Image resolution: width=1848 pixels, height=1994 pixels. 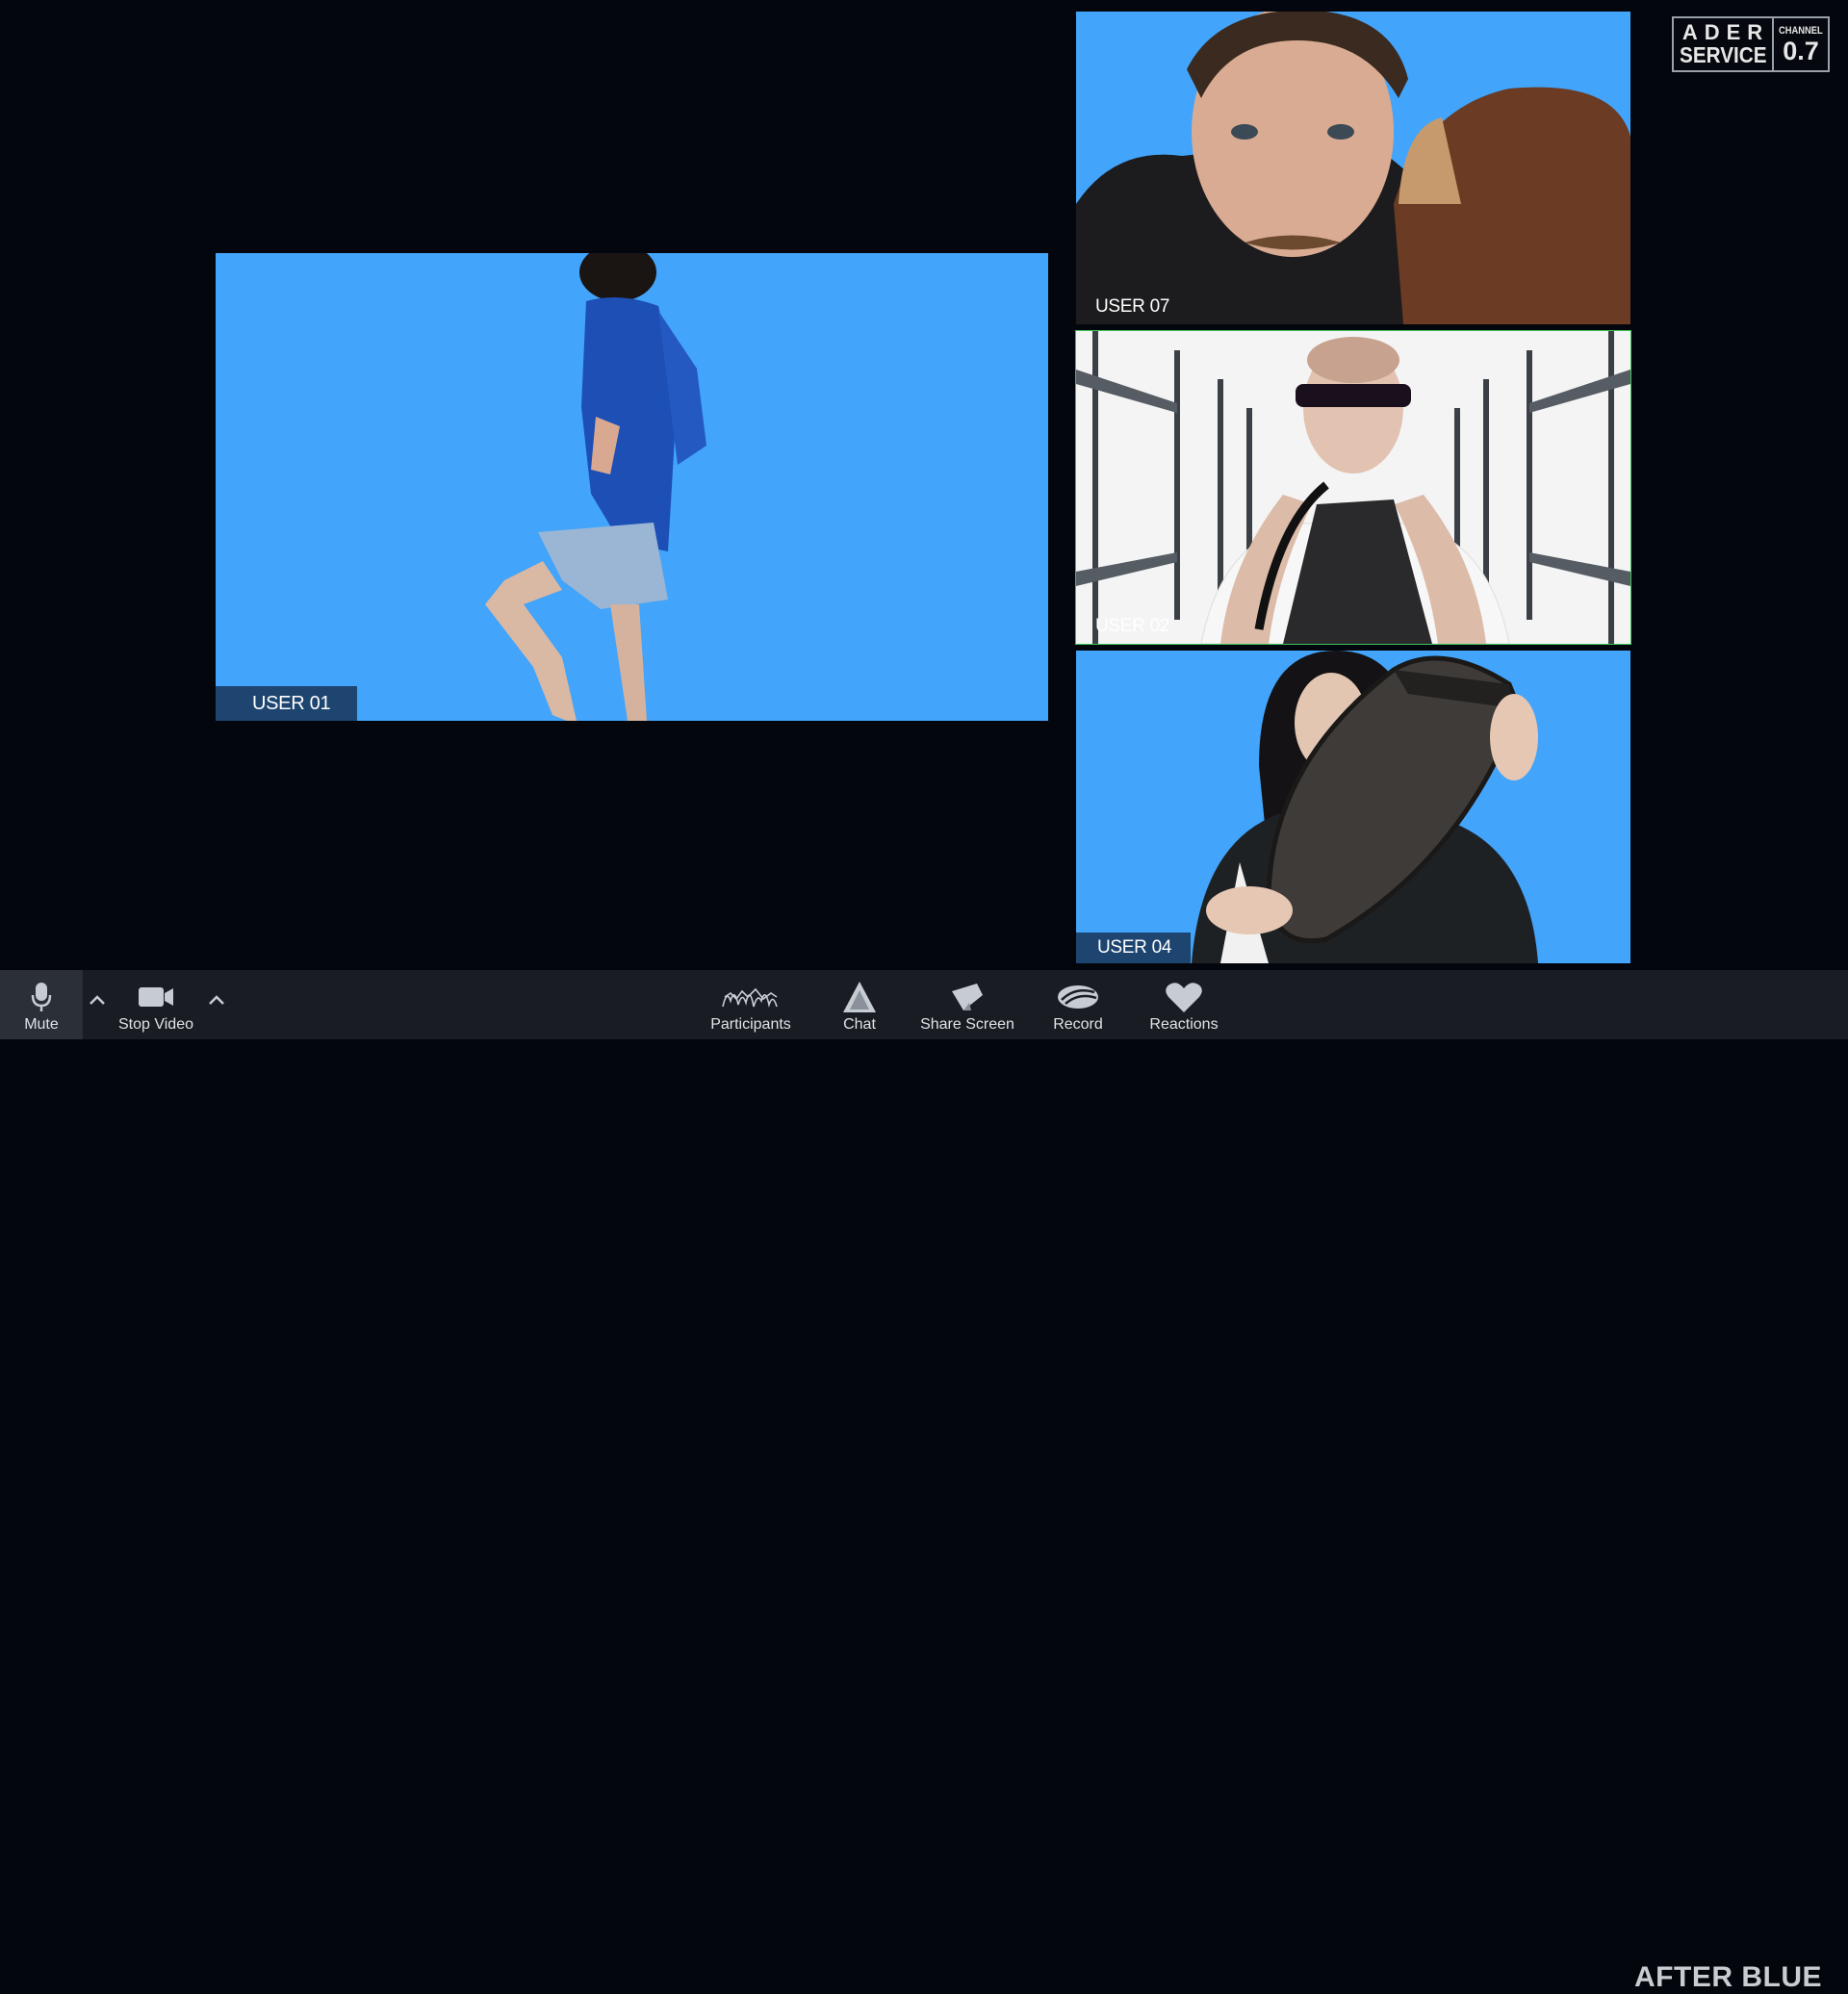 I want to click on ader-channel-logo: ADER SERVICE CHANNEL 0.7, so click(x=1751, y=44).